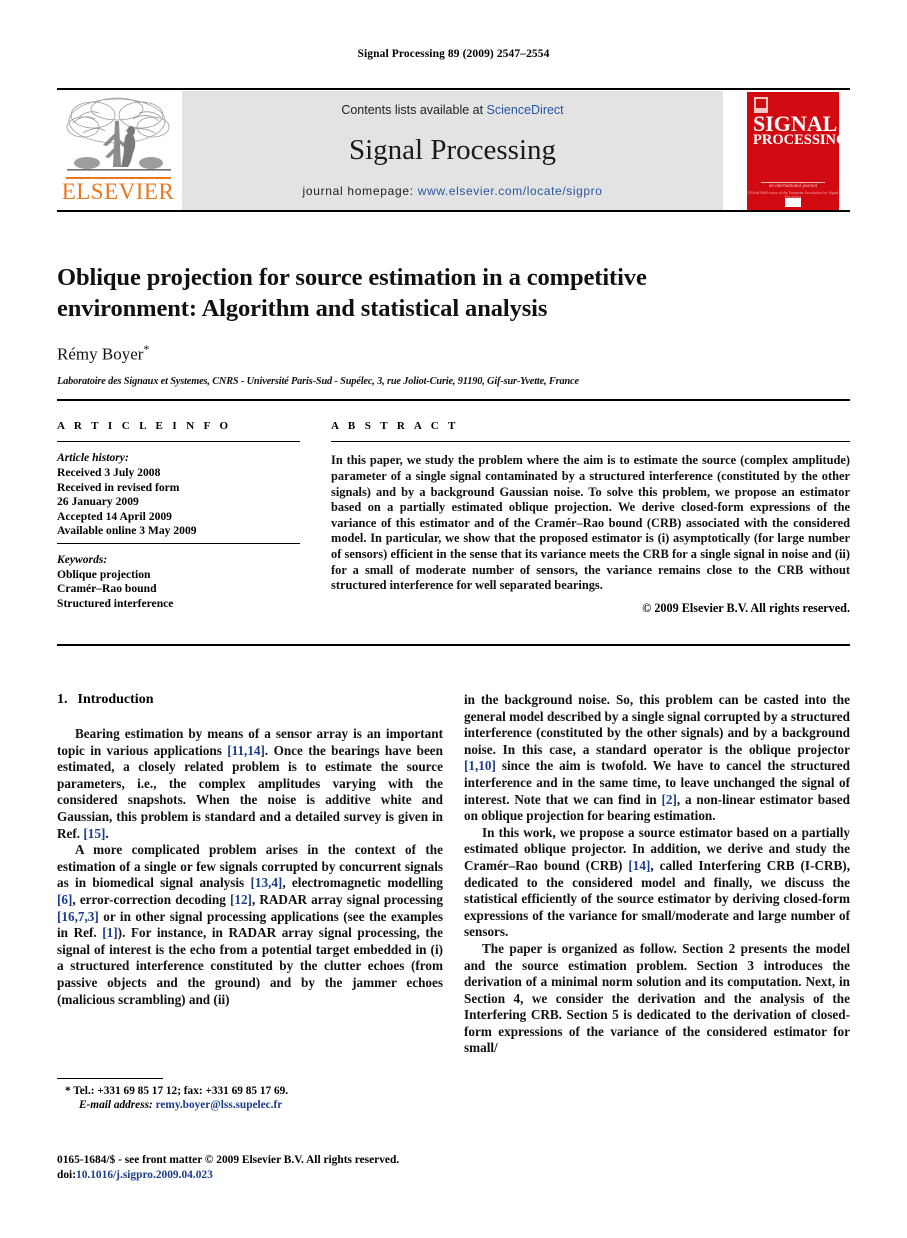 This screenshot has width=907, height=1238. What do you see at coordinates (395, 426) in the screenshot?
I see `abstract-heading: A B S T R A C T` at bounding box center [395, 426].